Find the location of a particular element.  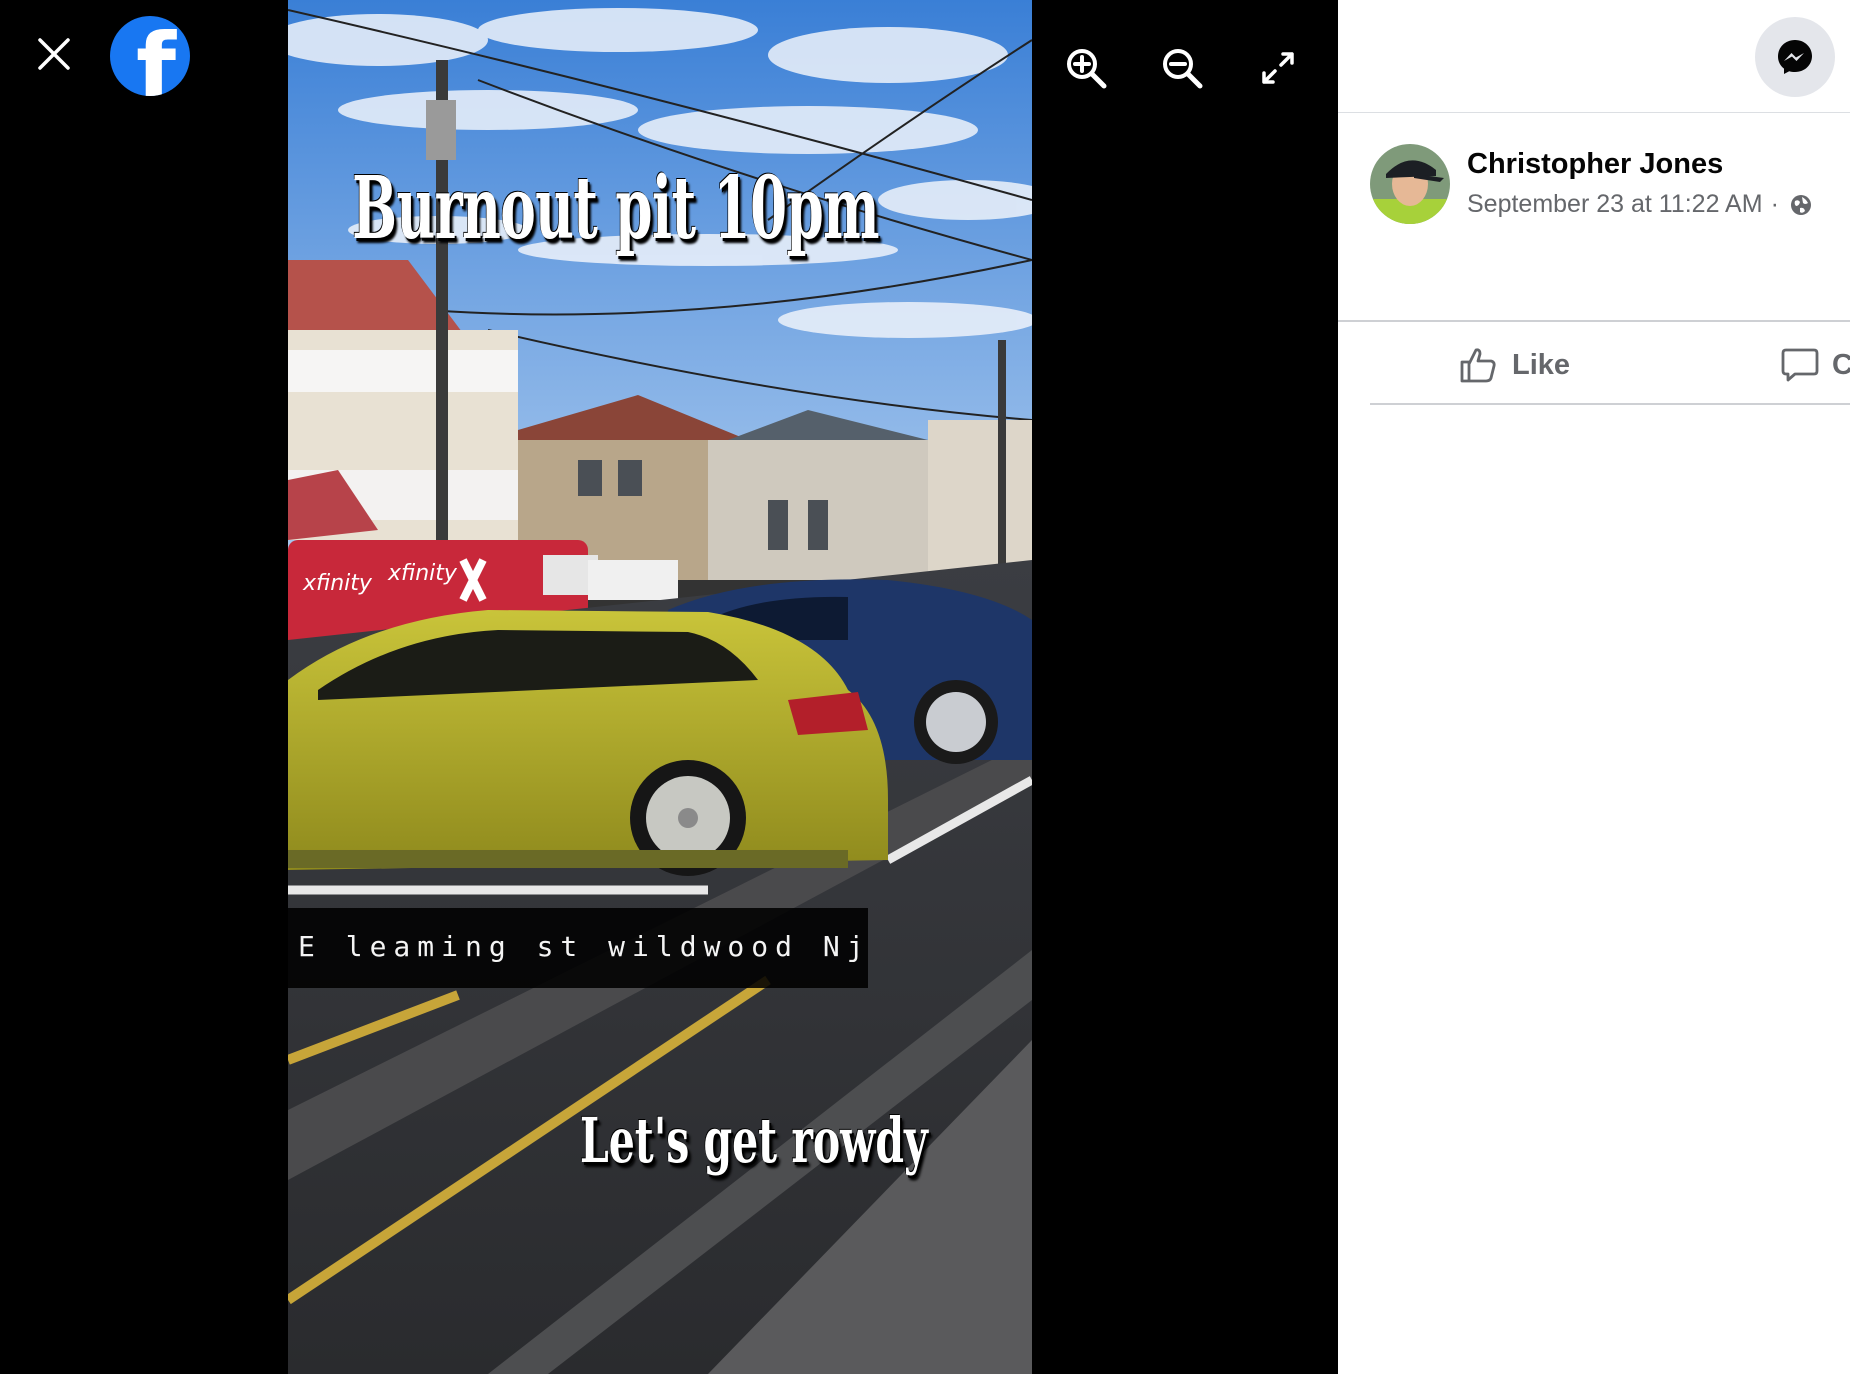

like-label: Like is located at coordinates (1541, 364).